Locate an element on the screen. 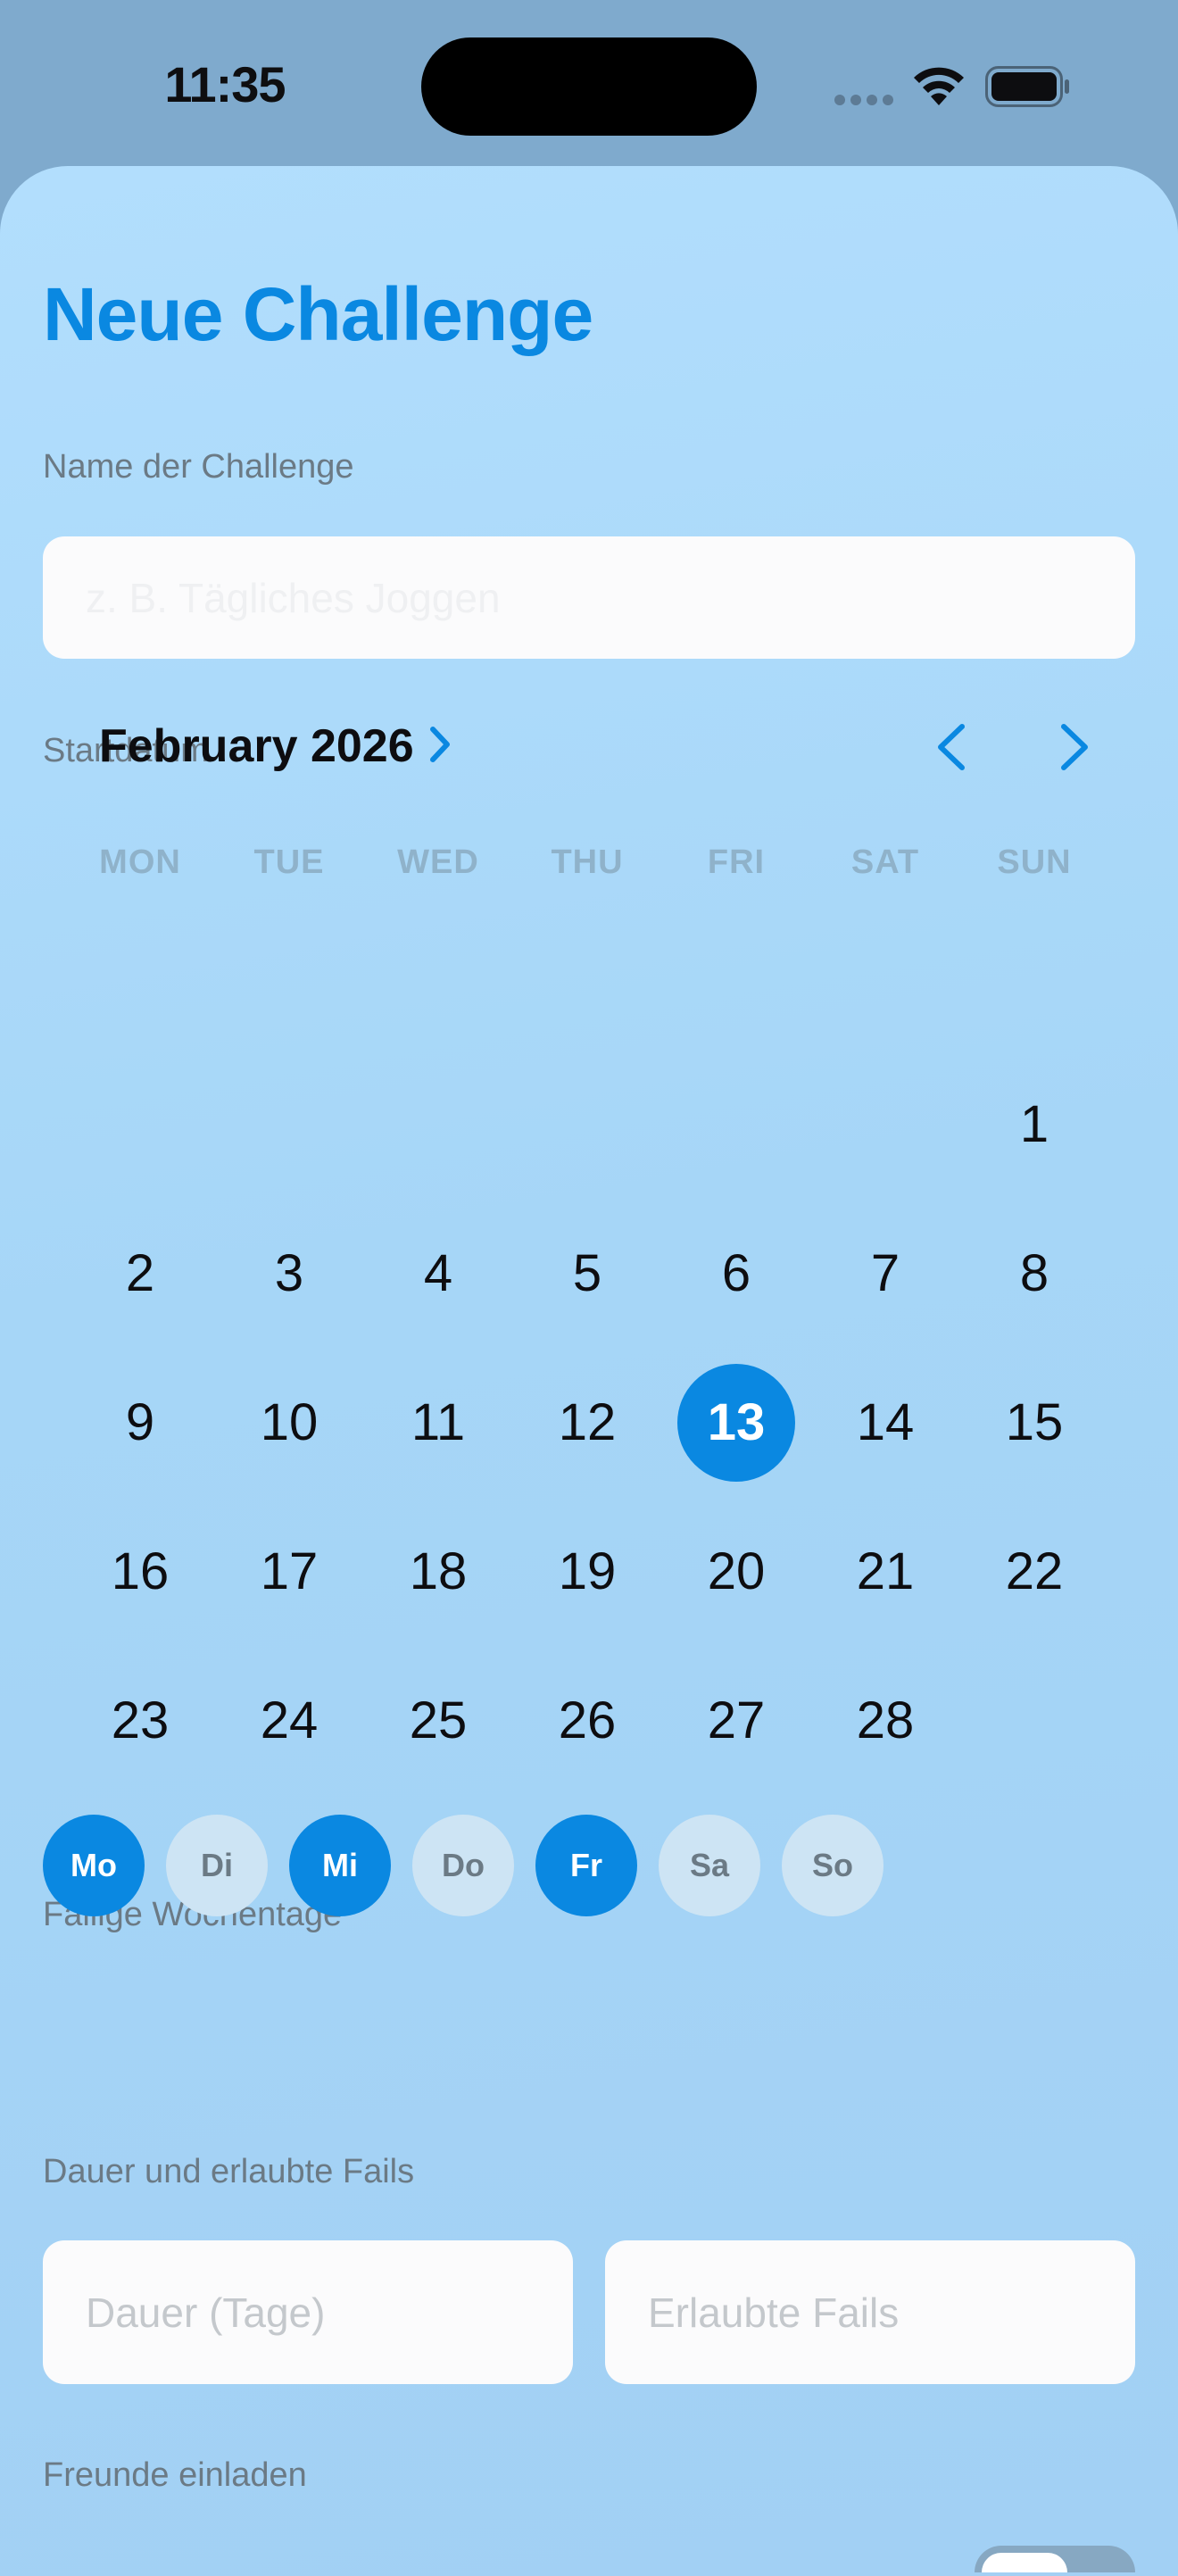 The height and width of the screenshot is (2576, 1178). weekday-chip-mo: Mo is located at coordinates (94, 1866).